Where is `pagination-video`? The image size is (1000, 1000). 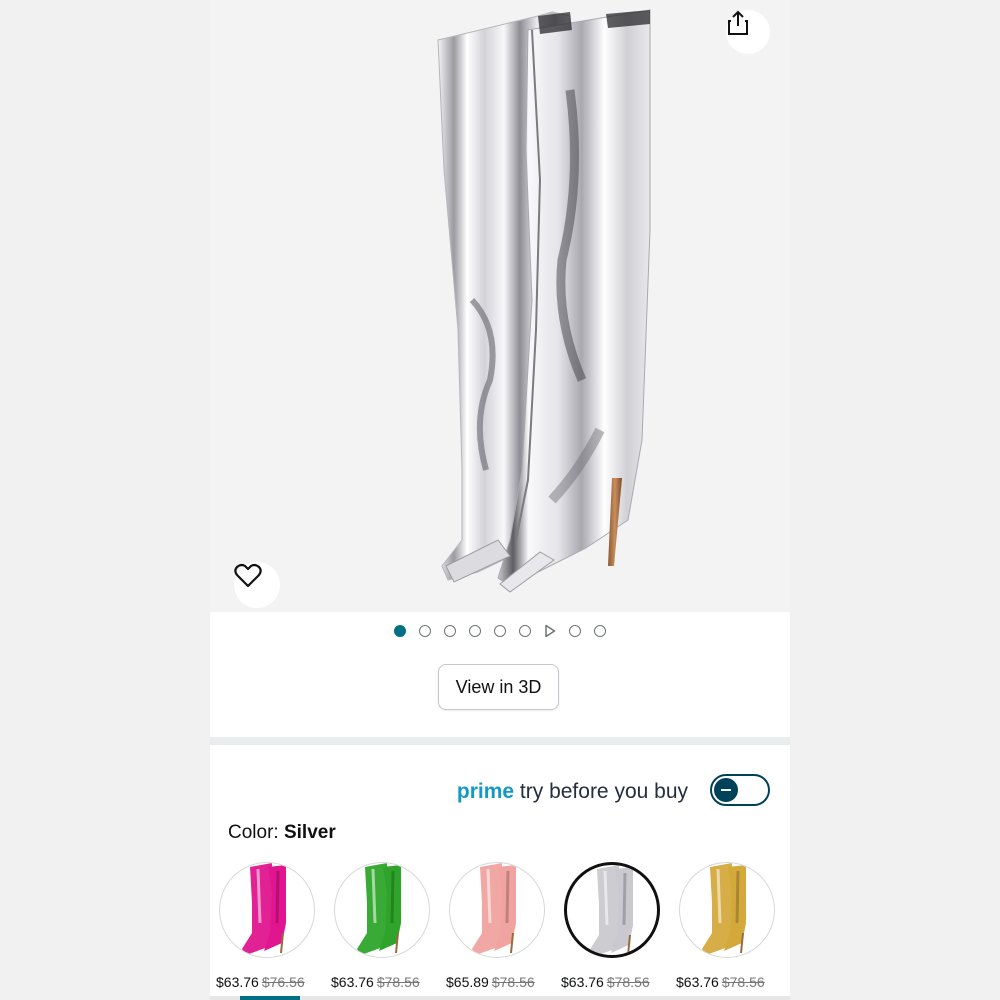 pagination-video is located at coordinates (550, 631).